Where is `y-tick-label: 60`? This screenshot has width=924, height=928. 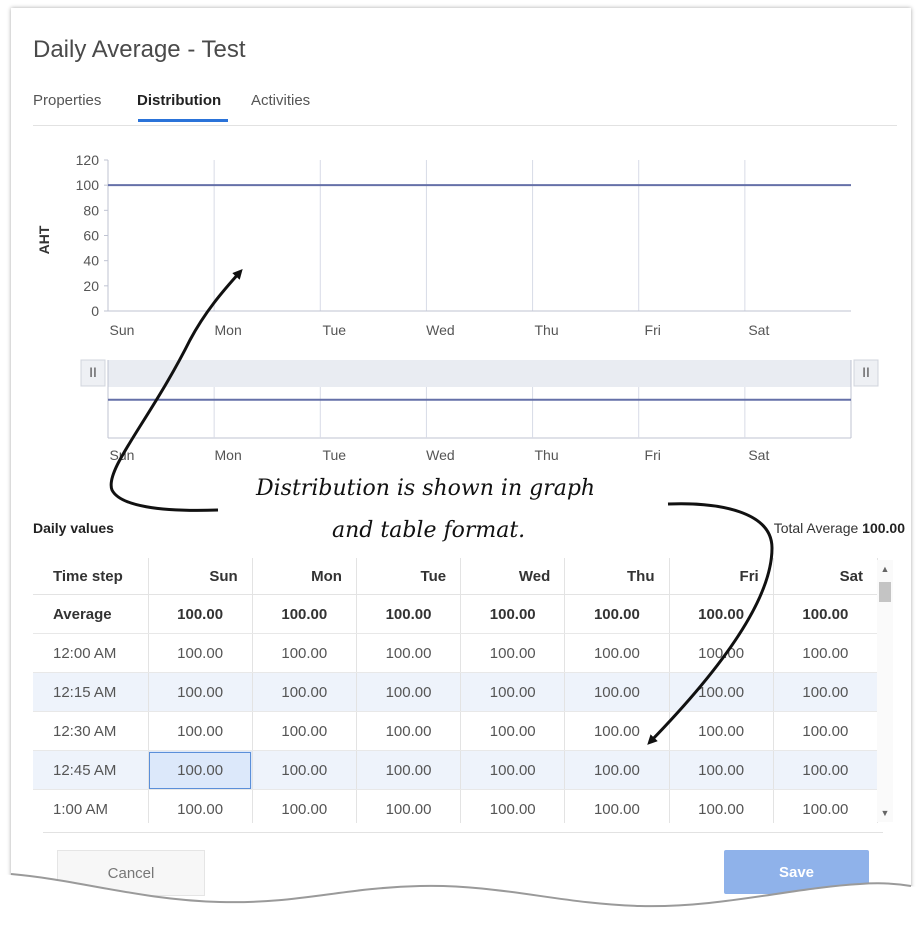 y-tick-label: 60 is located at coordinates (91, 236).